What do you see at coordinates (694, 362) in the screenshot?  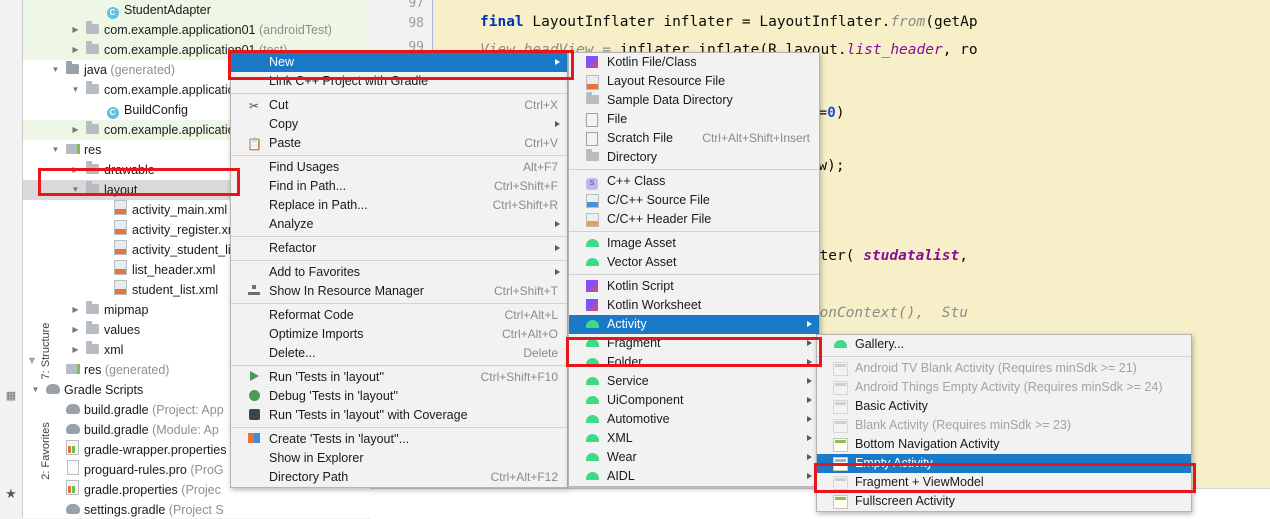 I see `menu-item-folder: Folder` at bounding box center [694, 362].